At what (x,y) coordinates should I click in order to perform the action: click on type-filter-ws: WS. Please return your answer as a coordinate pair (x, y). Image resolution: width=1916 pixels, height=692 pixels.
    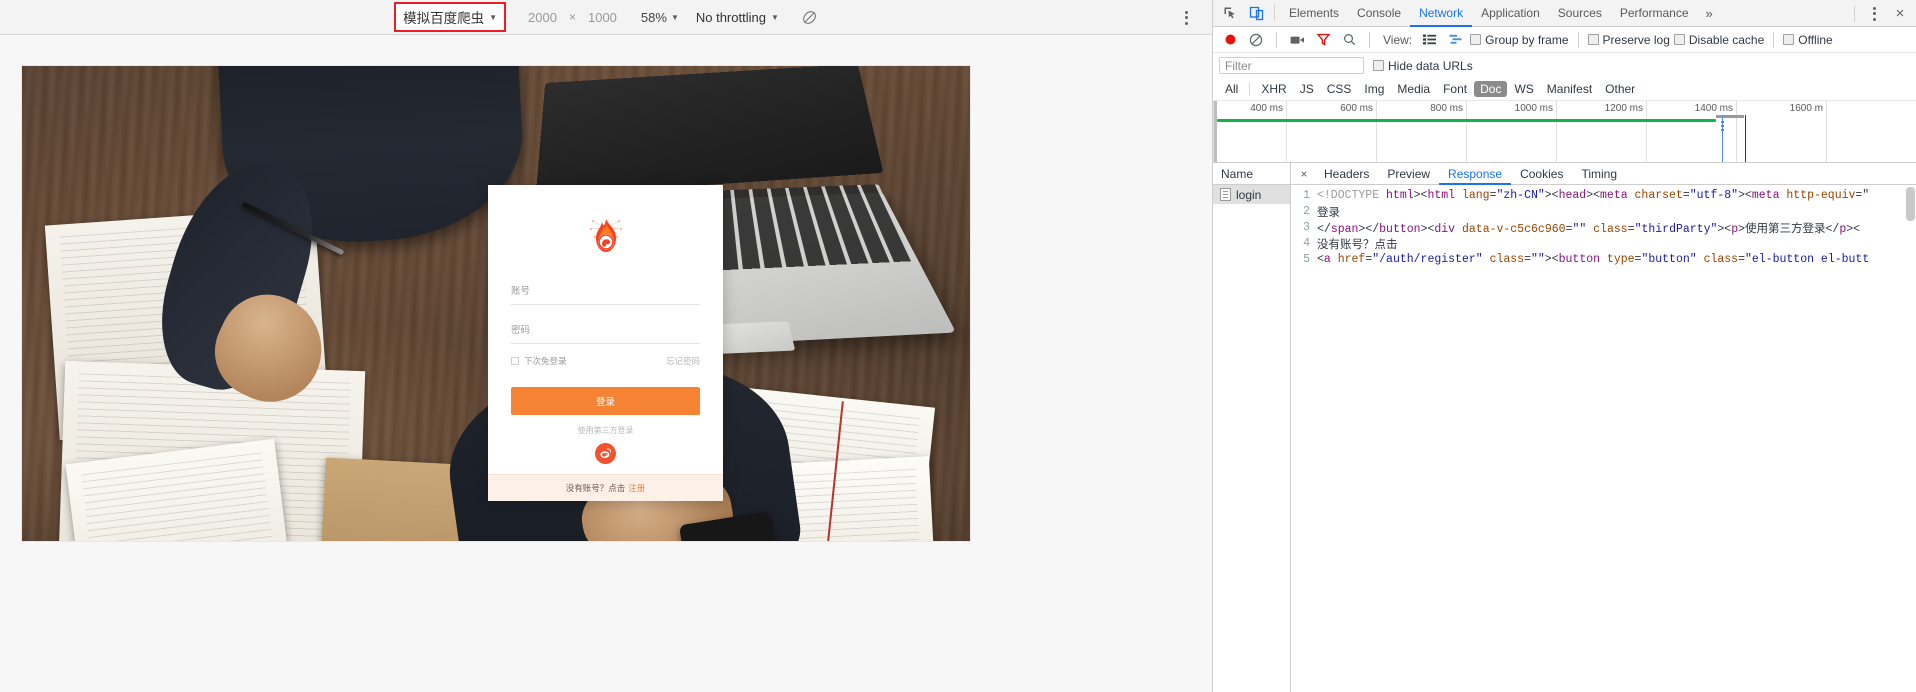
    Looking at the image, I should click on (1523, 89).